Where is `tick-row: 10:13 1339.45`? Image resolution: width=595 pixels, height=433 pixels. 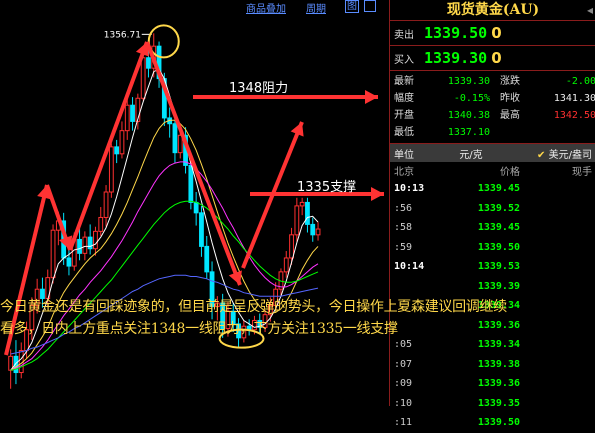 tick-row: 10:13 1339.45 is located at coordinates (492, 189).